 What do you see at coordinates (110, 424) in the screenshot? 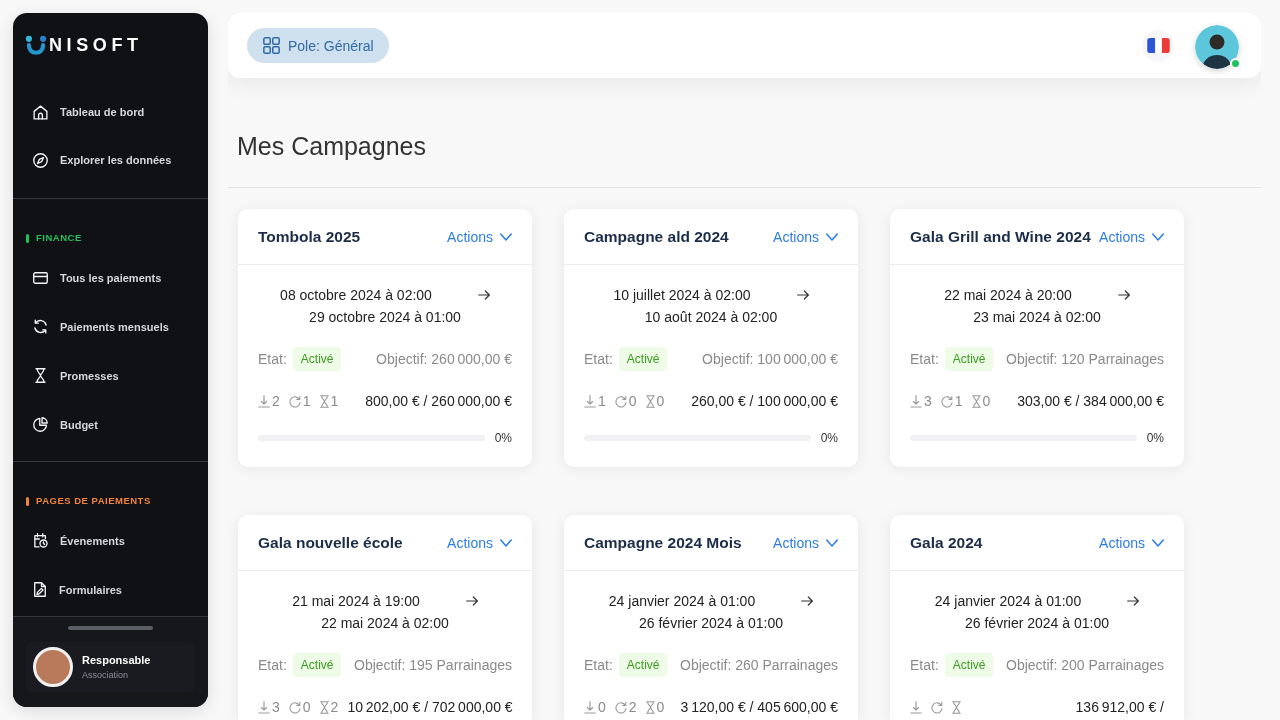
I see `nav-item: Budget` at bounding box center [110, 424].